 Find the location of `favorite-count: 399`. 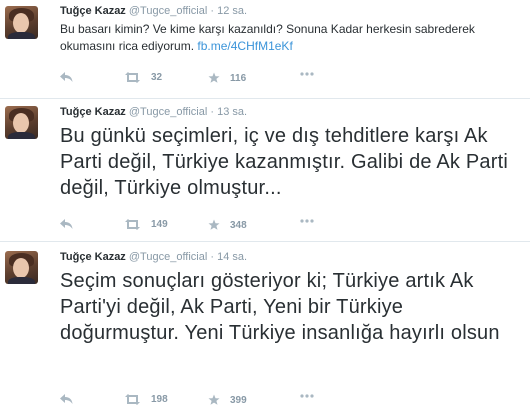

favorite-count: 399 is located at coordinates (238, 400).